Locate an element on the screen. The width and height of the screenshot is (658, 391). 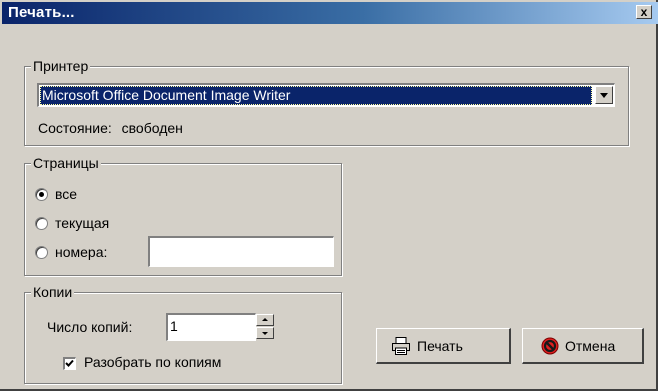
print-button-label: Печать is located at coordinates (440, 346).